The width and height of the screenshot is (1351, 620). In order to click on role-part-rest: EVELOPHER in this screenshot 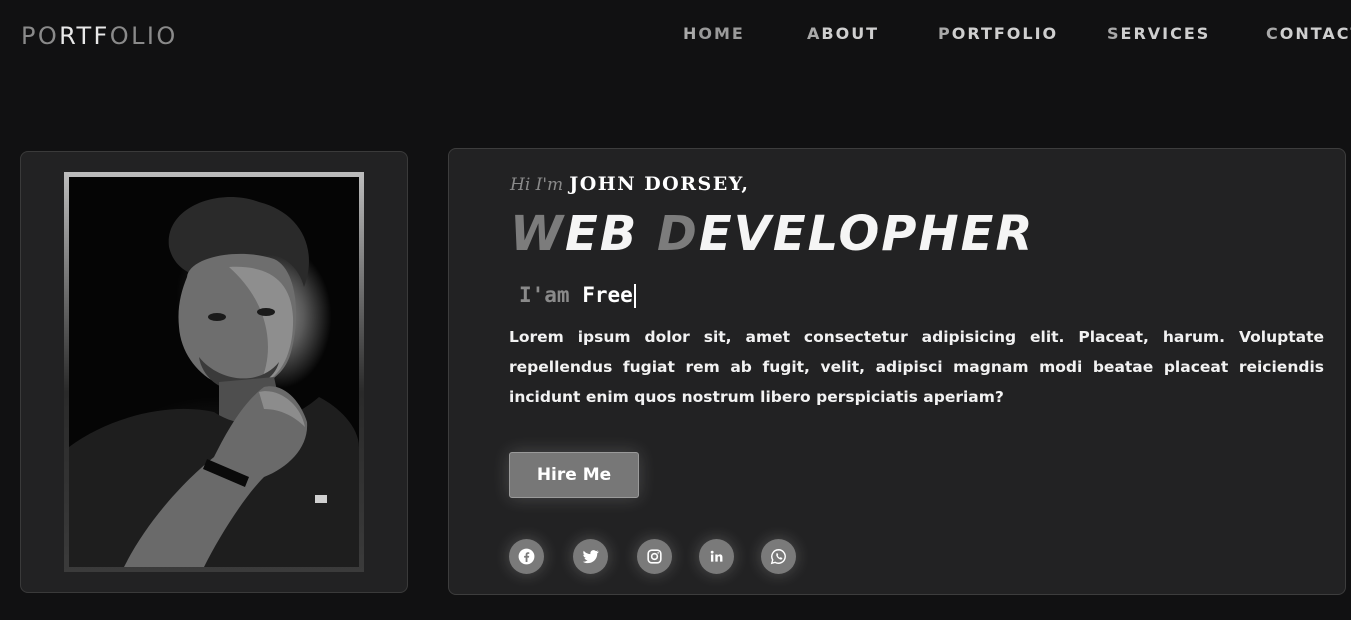, I will do `click(866, 234)`.